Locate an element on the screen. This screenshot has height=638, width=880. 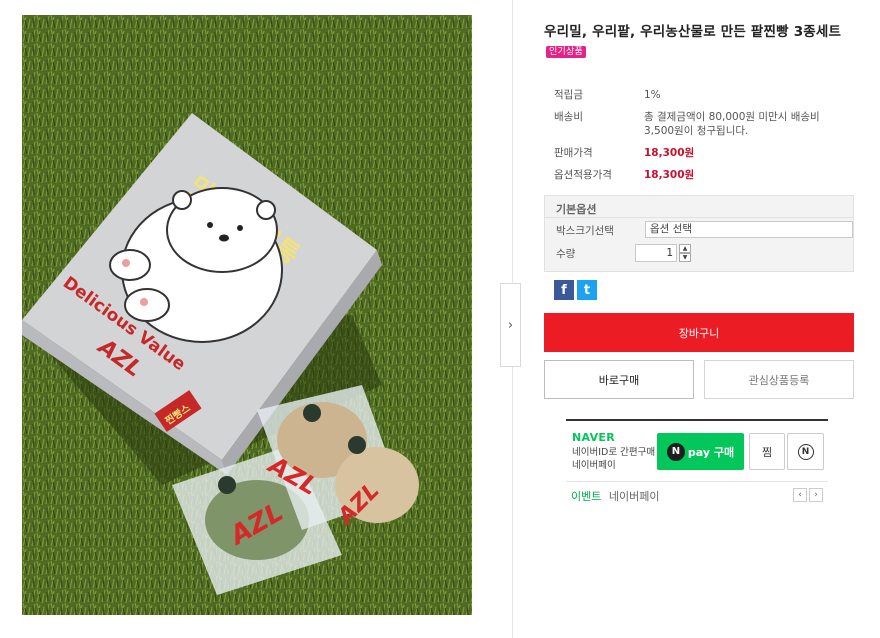
spec-label: 판매가격 is located at coordinates (573, 153).